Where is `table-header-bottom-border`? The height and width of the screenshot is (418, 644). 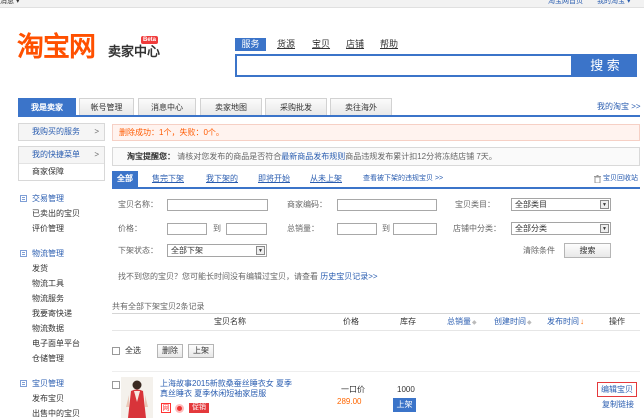
table-header-bottom-border is located at coordinates (376, 330).